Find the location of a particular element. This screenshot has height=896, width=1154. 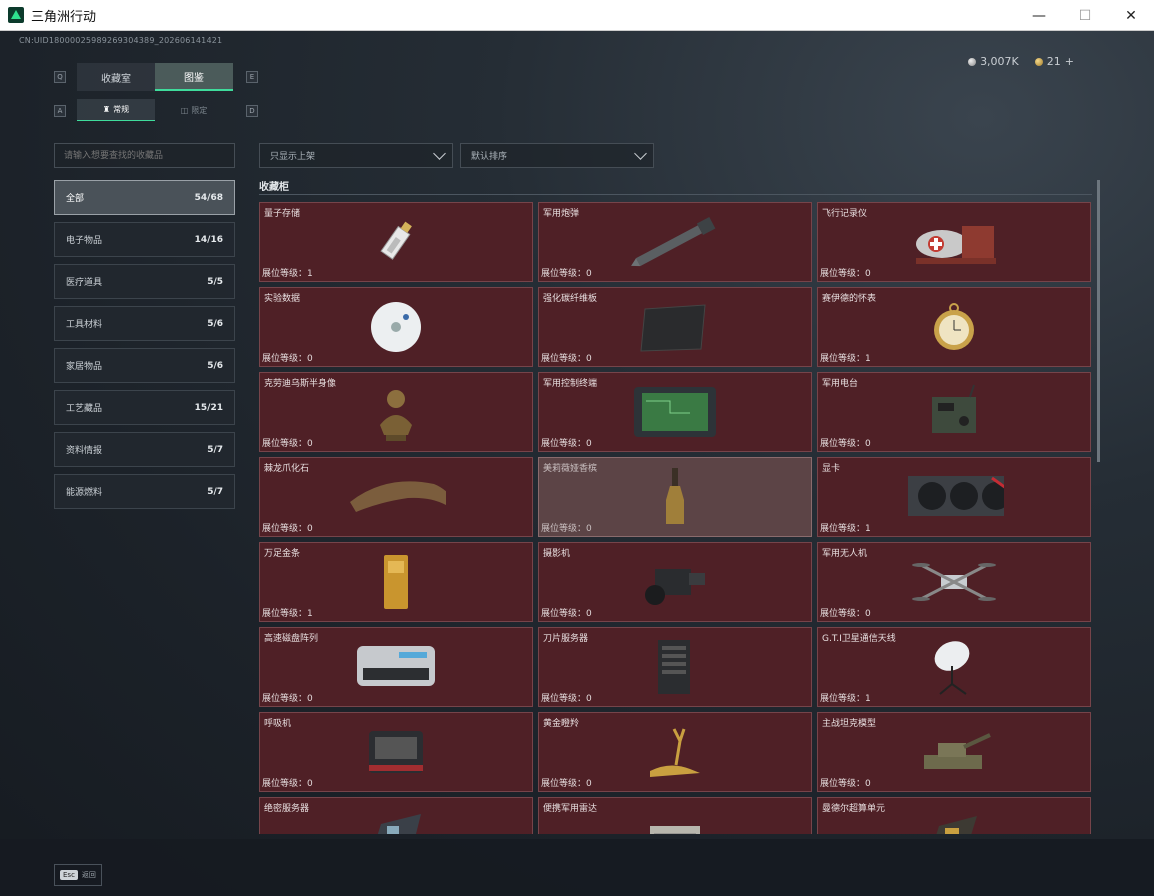

satellite-dish-icon is located at coordinates (954, 667).